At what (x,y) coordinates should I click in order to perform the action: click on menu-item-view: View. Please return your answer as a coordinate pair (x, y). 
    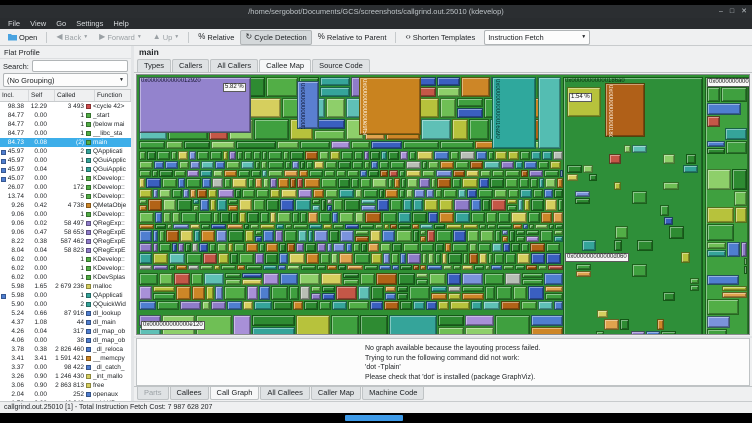
    Looking at the image, I should click on (38, 23).